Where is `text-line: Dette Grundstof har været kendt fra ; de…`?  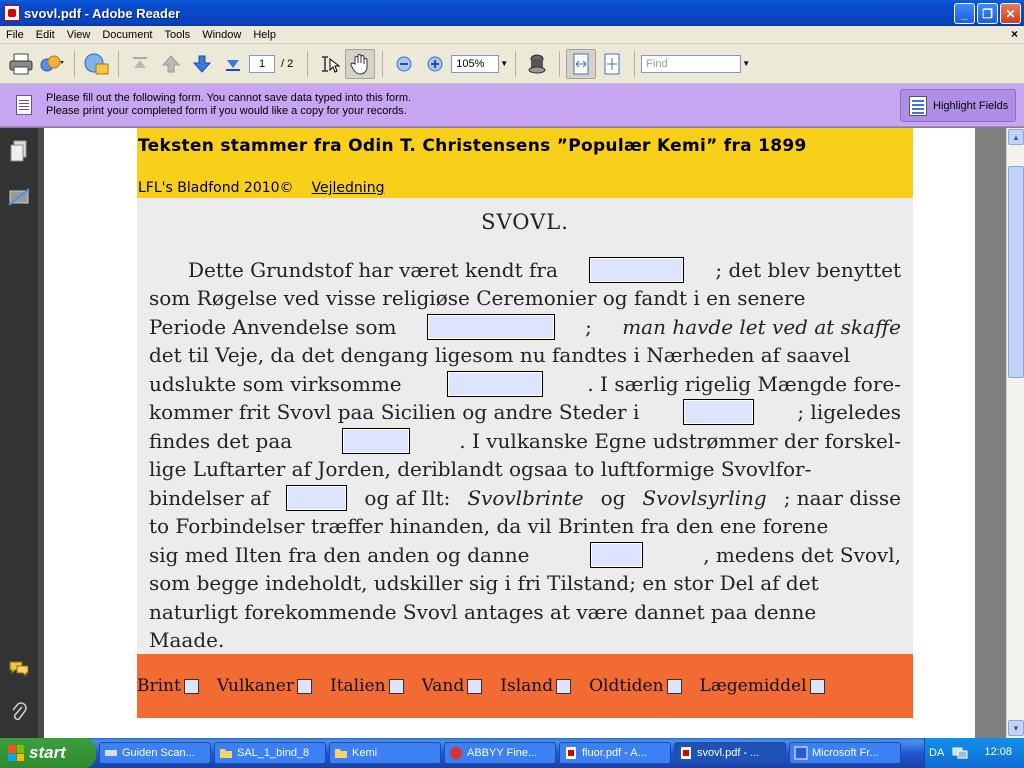 text-line: Dette Grundstof har været kendt fra ; de… is located at coordinates (544, 270).